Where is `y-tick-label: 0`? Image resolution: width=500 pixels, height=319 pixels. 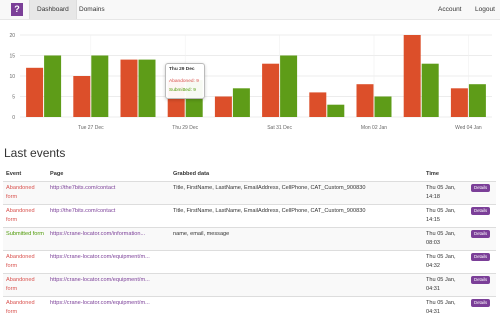 y-tick-label: 0 is located at coordinates (13, 118).